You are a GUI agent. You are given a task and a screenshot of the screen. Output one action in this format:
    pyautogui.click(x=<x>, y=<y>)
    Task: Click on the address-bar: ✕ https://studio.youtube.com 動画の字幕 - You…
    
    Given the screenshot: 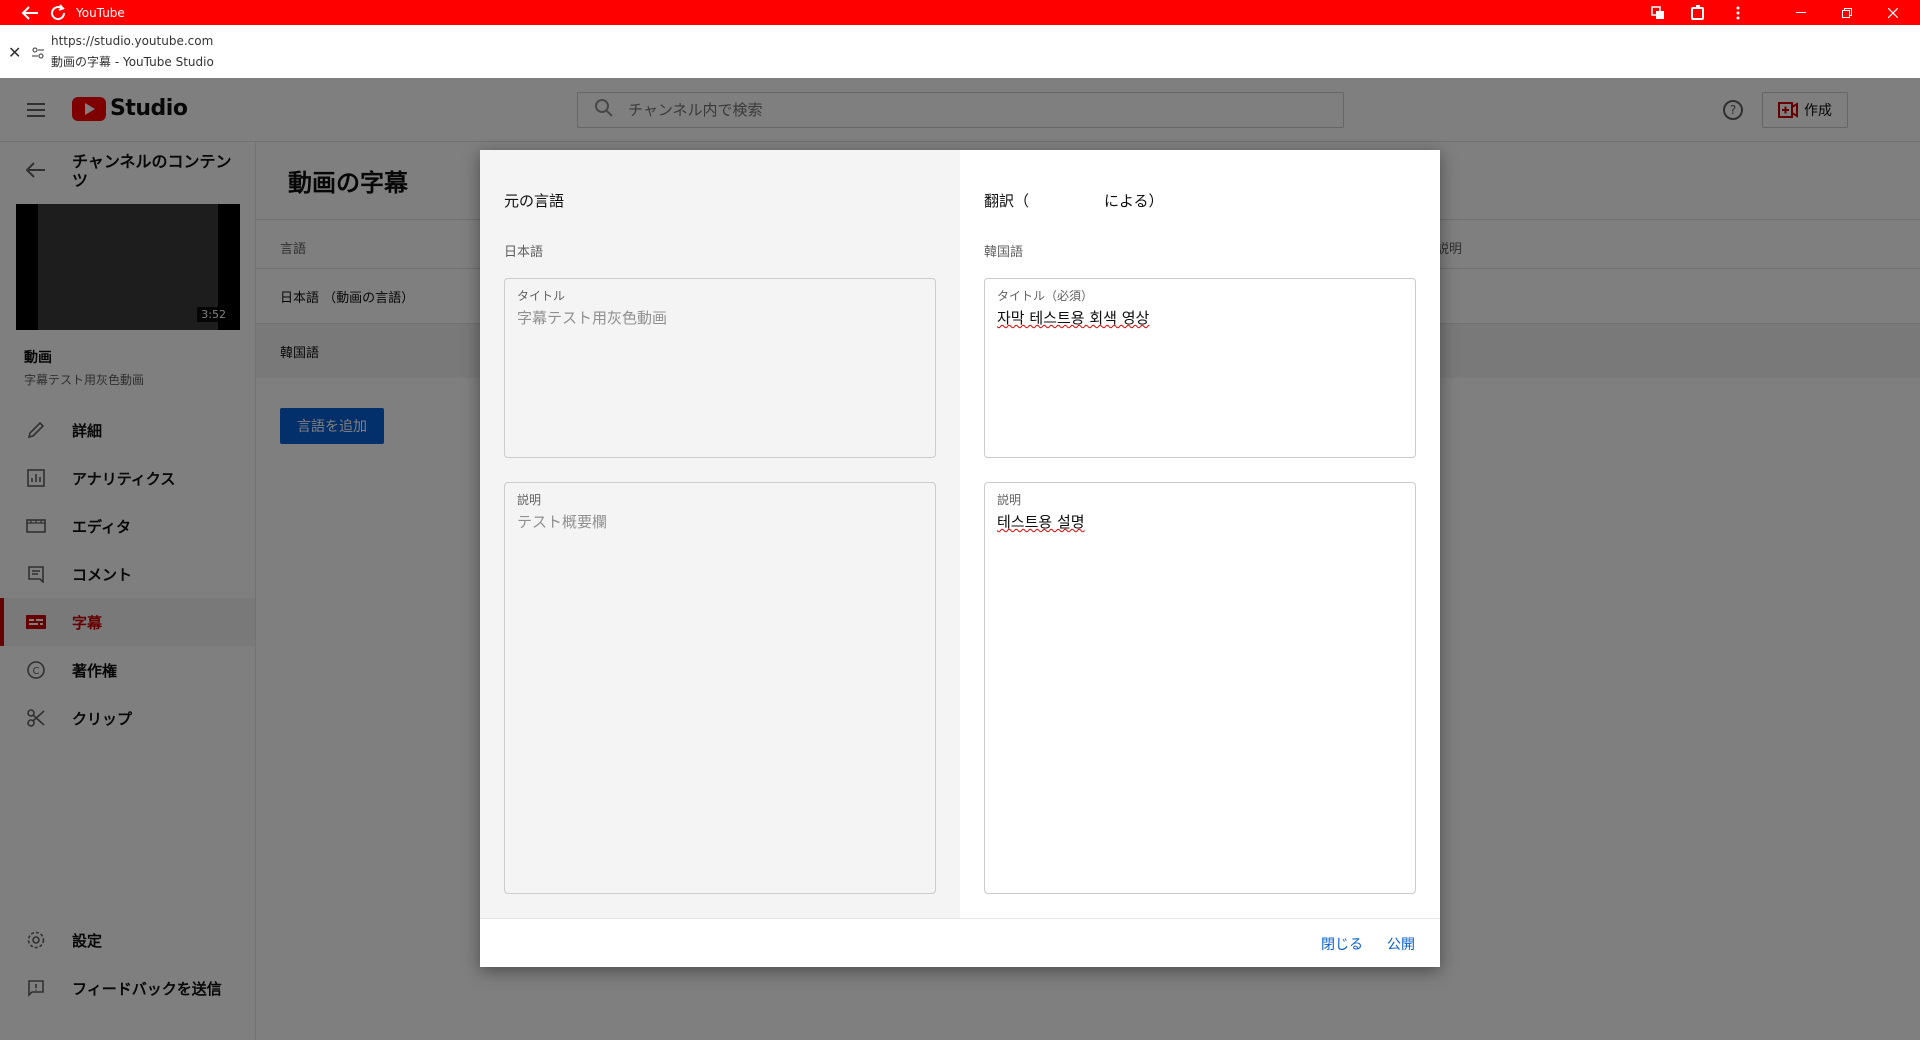 What is the action you would take?
    pyautogui.click(x=960, y=51)
    